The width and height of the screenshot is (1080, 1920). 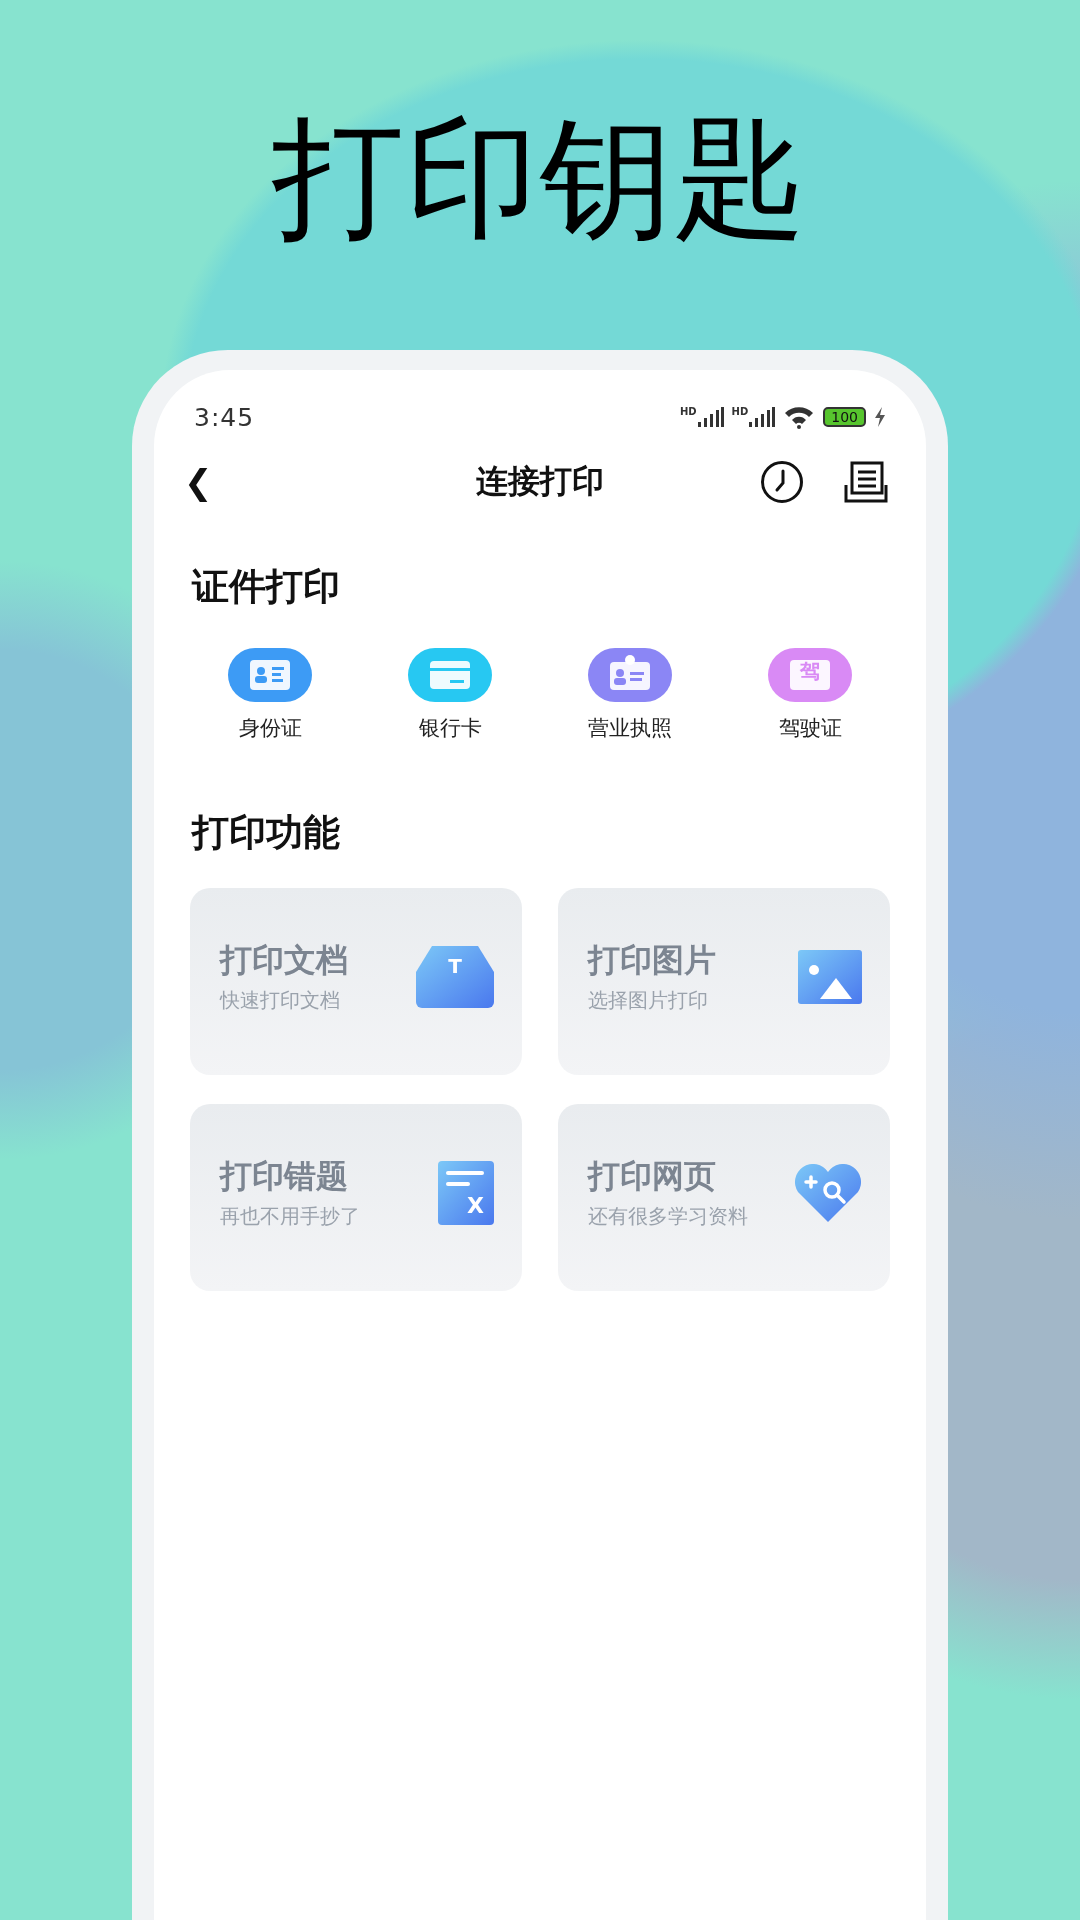 What do you see at coordinates (265, 587) in the screenshot?
I see `section-title: 证件打印` at bounding box center [265, 587].